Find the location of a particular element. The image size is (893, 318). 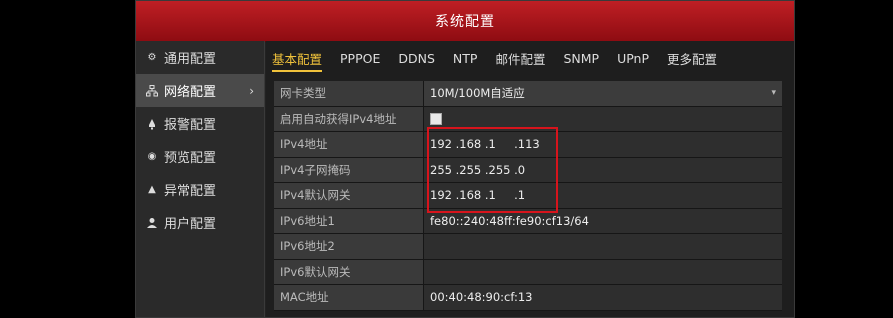

sidebar-item-general: ⚙ 通用配置 is located at coordinates (200, 57).